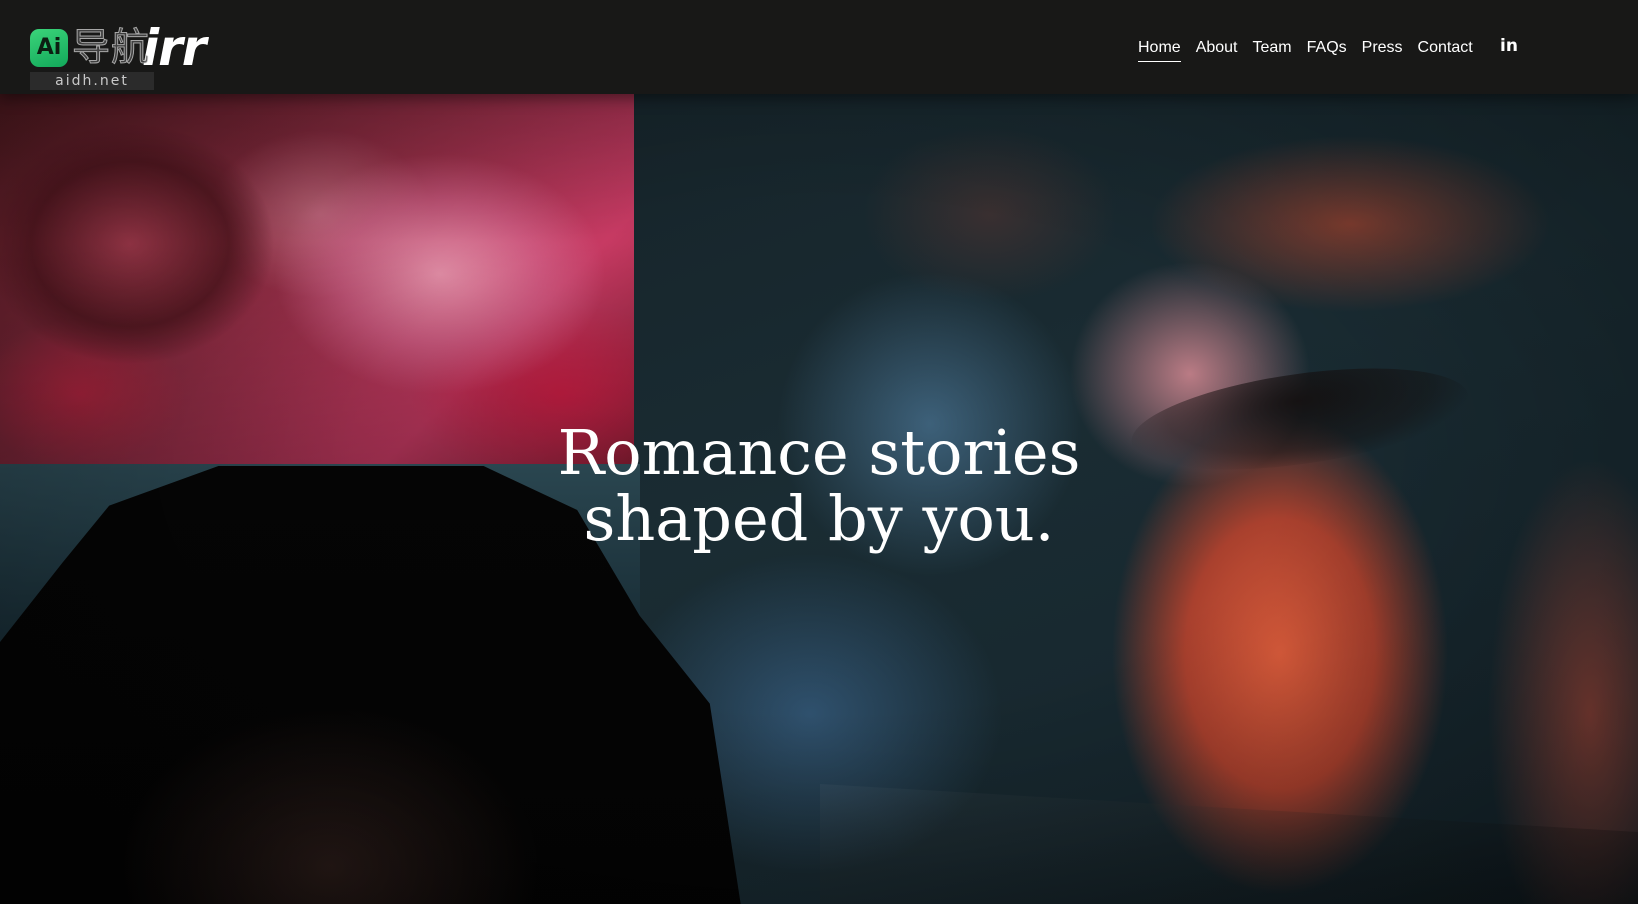 The height and width of the screenshot is (904, 1638). I want to click on hero-headline-line1: Romance stories, so click(819, 452).